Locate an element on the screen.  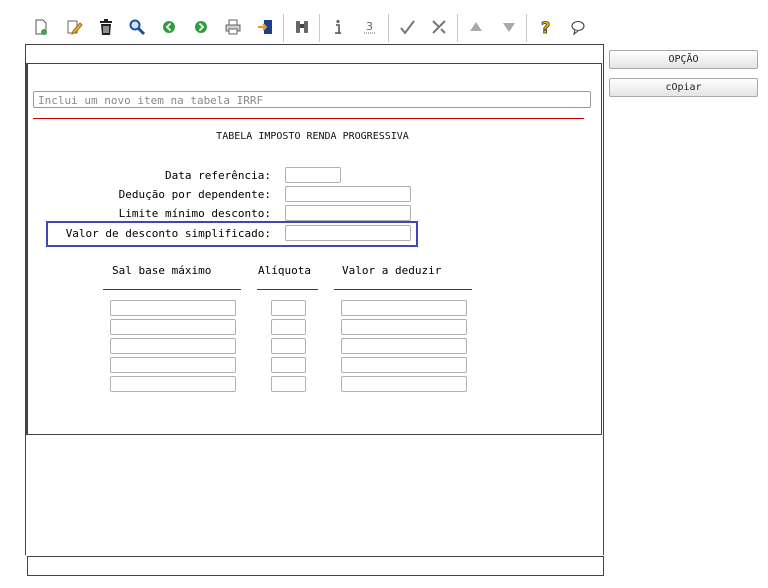
desconto-simplificado-input is located at coordinates (348, 233).